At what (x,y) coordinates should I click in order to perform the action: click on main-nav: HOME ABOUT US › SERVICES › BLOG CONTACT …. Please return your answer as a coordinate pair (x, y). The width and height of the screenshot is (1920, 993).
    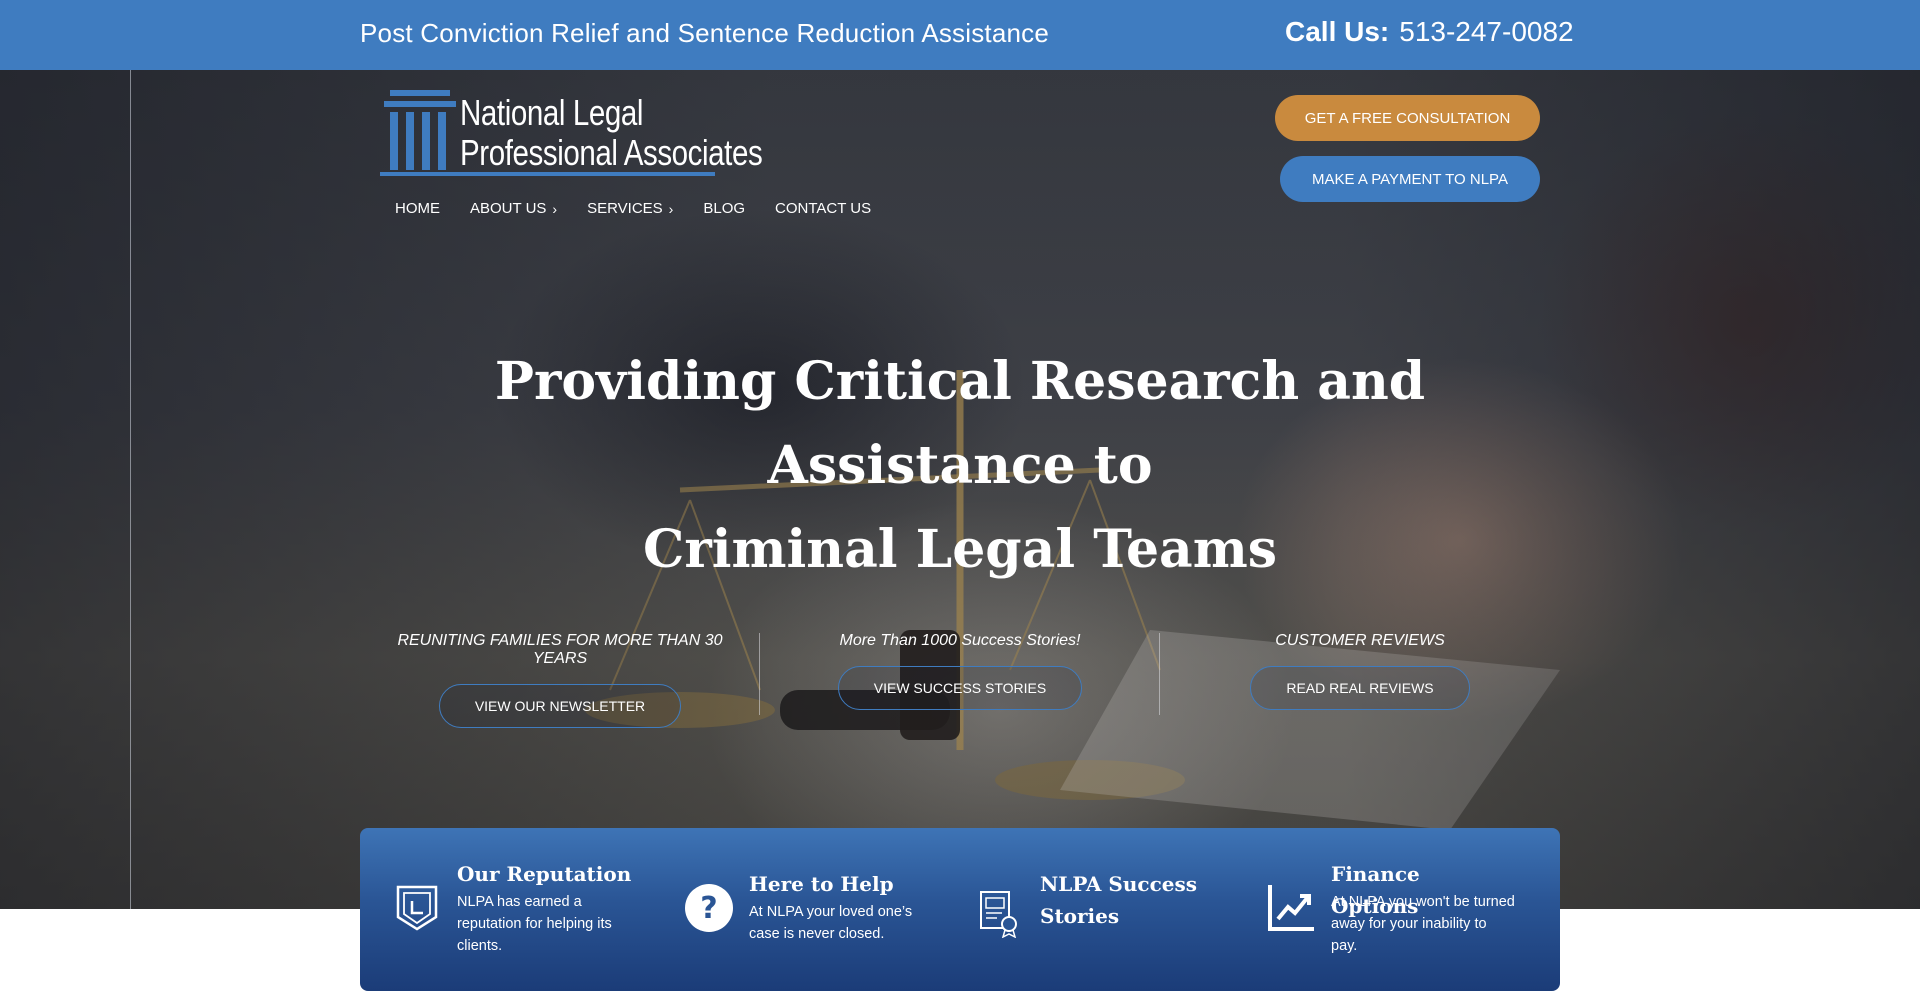
    Looking at the image, I should click on (648, 208).